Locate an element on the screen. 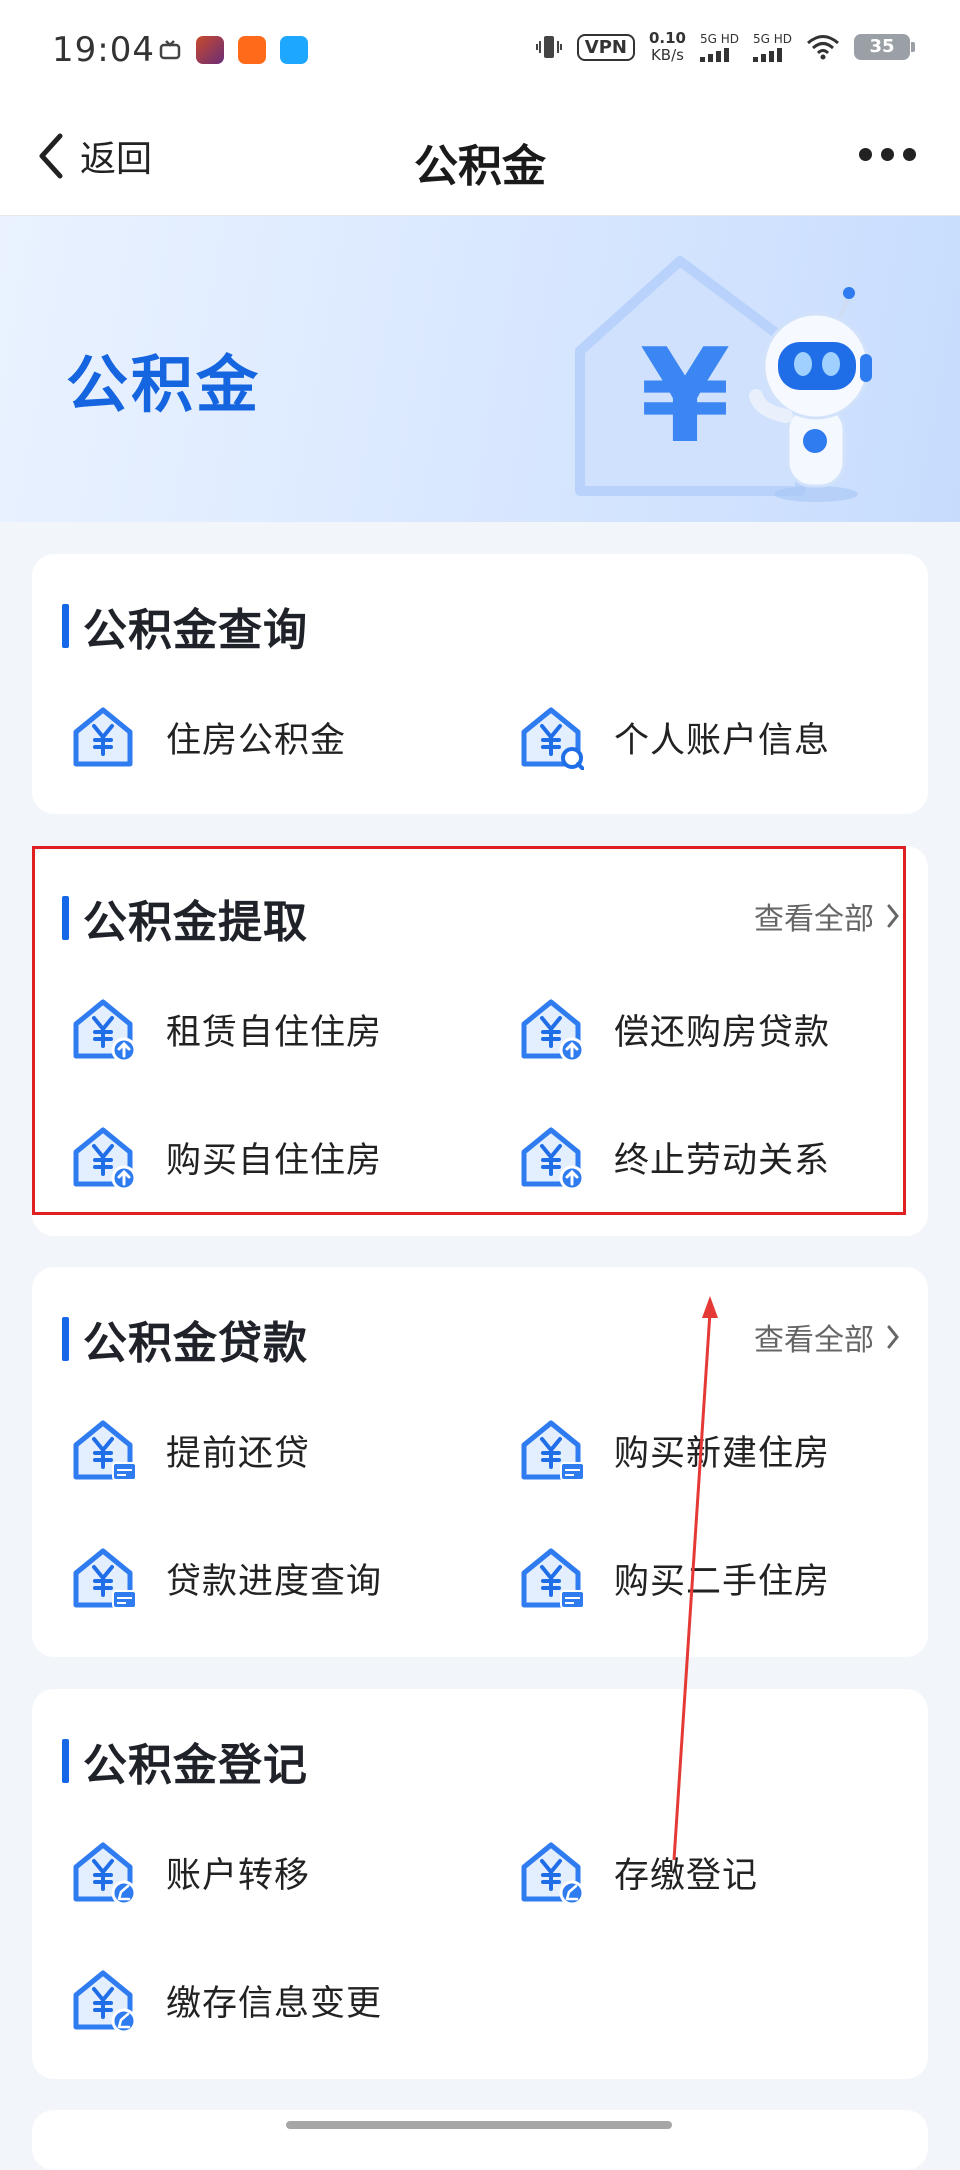 The height and width of the screenshot is (2170, 960). home-indicator is located at coordinates (479, 2125).